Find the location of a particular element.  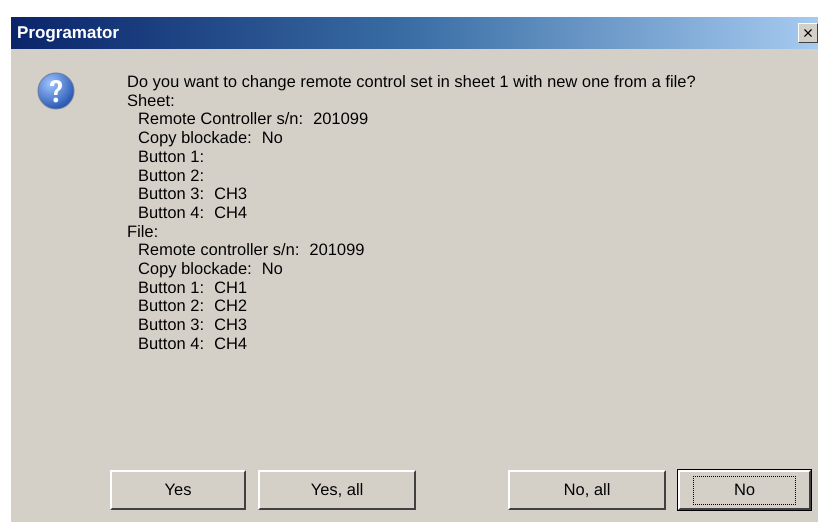

section-heading: Sheet: is located at coordinates (151, 101).